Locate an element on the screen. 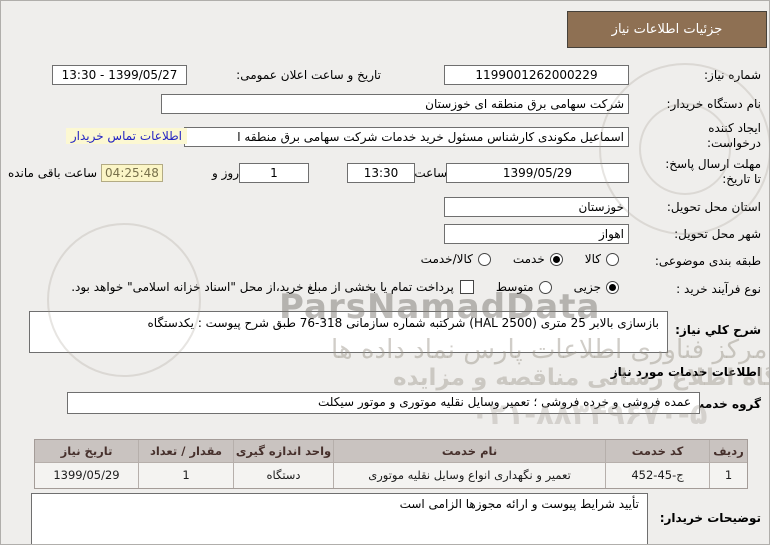  category-option-service-label: خدمت is located at coordinates (528, 259).